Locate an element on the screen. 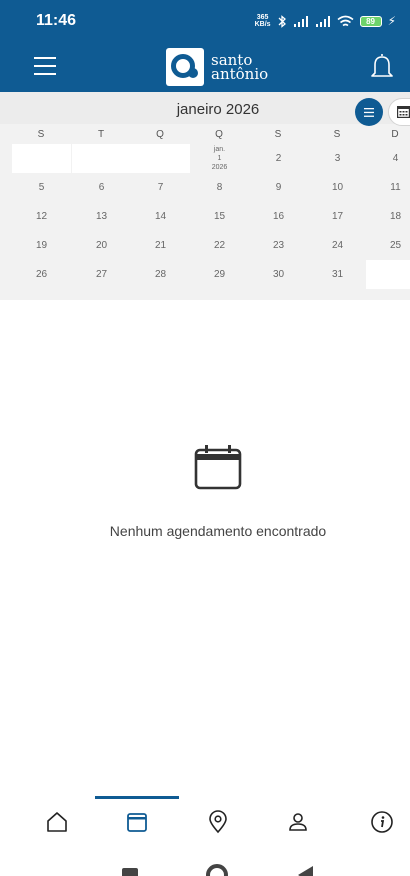  calendar-day: 16 is located at coordinates (278, 216).